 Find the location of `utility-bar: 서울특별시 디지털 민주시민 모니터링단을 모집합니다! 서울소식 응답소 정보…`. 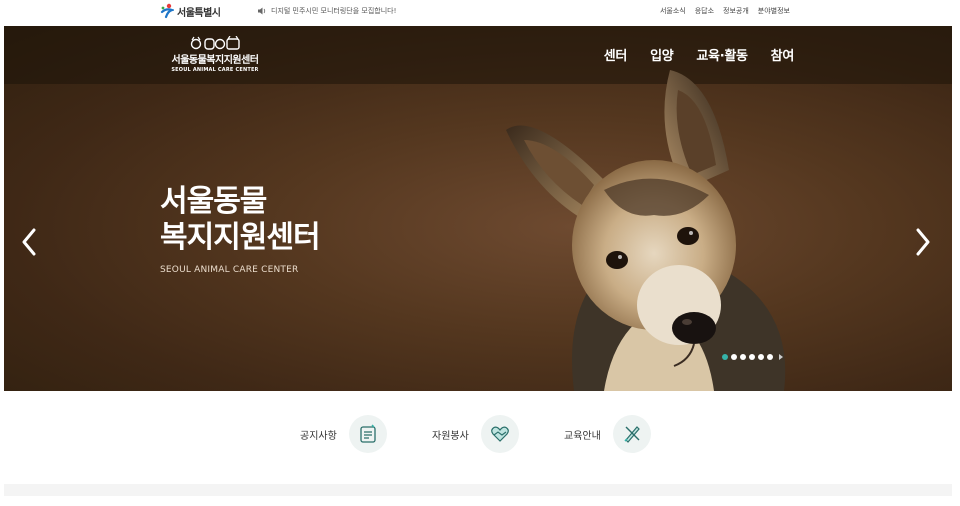

utility-bar: 서울특별시 디지털 민주시민 모니터링단을 모집합니다! 서울소식 응답소 정보… is located at coordinates (480, 13).